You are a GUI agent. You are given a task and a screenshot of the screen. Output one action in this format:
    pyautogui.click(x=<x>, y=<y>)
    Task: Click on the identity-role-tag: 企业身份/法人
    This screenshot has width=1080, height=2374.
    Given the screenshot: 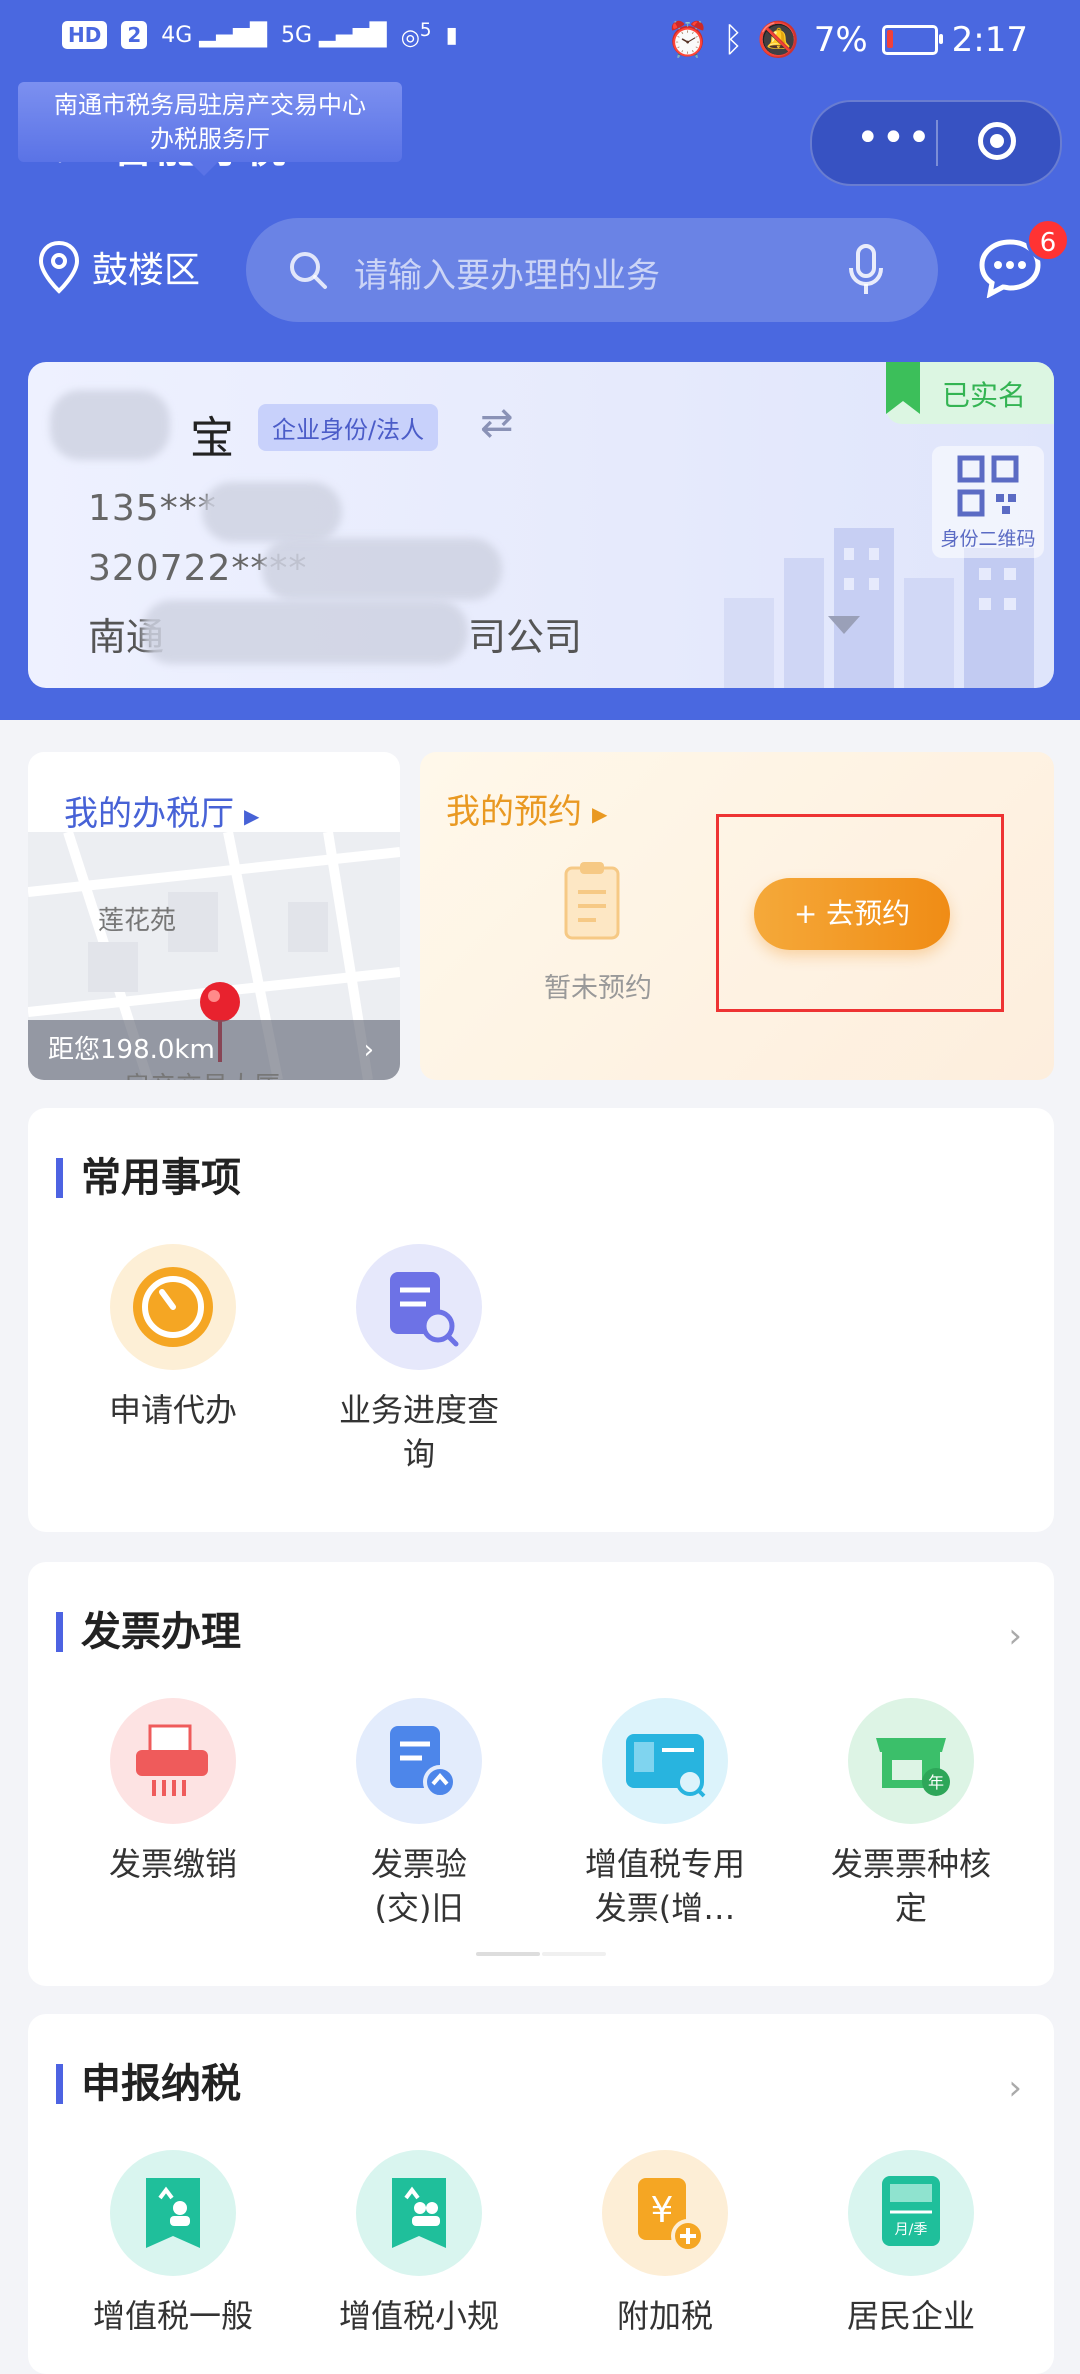 What is the action you would take?
    pyautogui.click(x=348, y=427)
    